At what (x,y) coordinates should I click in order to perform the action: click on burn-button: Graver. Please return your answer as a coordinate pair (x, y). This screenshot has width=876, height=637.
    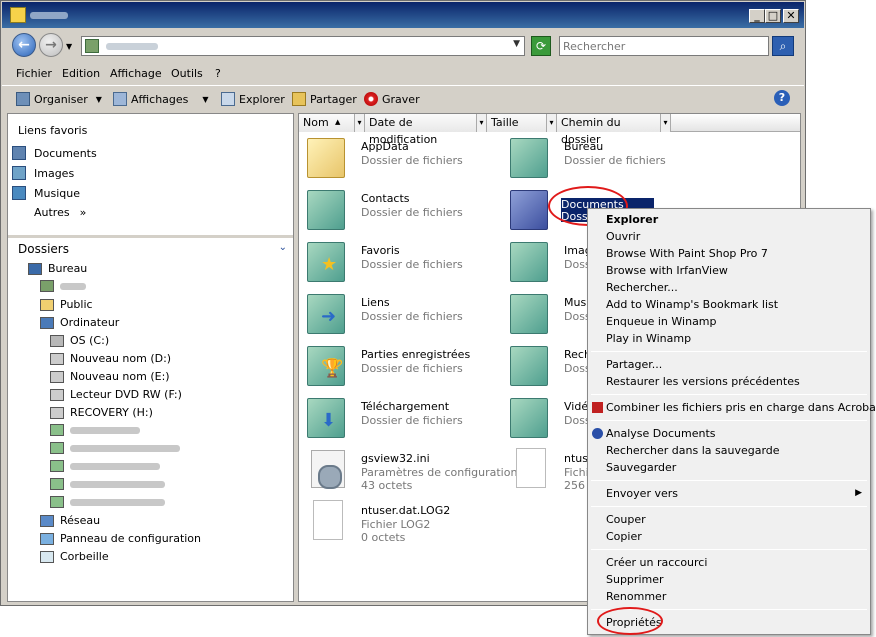
    Looking at the image, I should click on (392, 99).